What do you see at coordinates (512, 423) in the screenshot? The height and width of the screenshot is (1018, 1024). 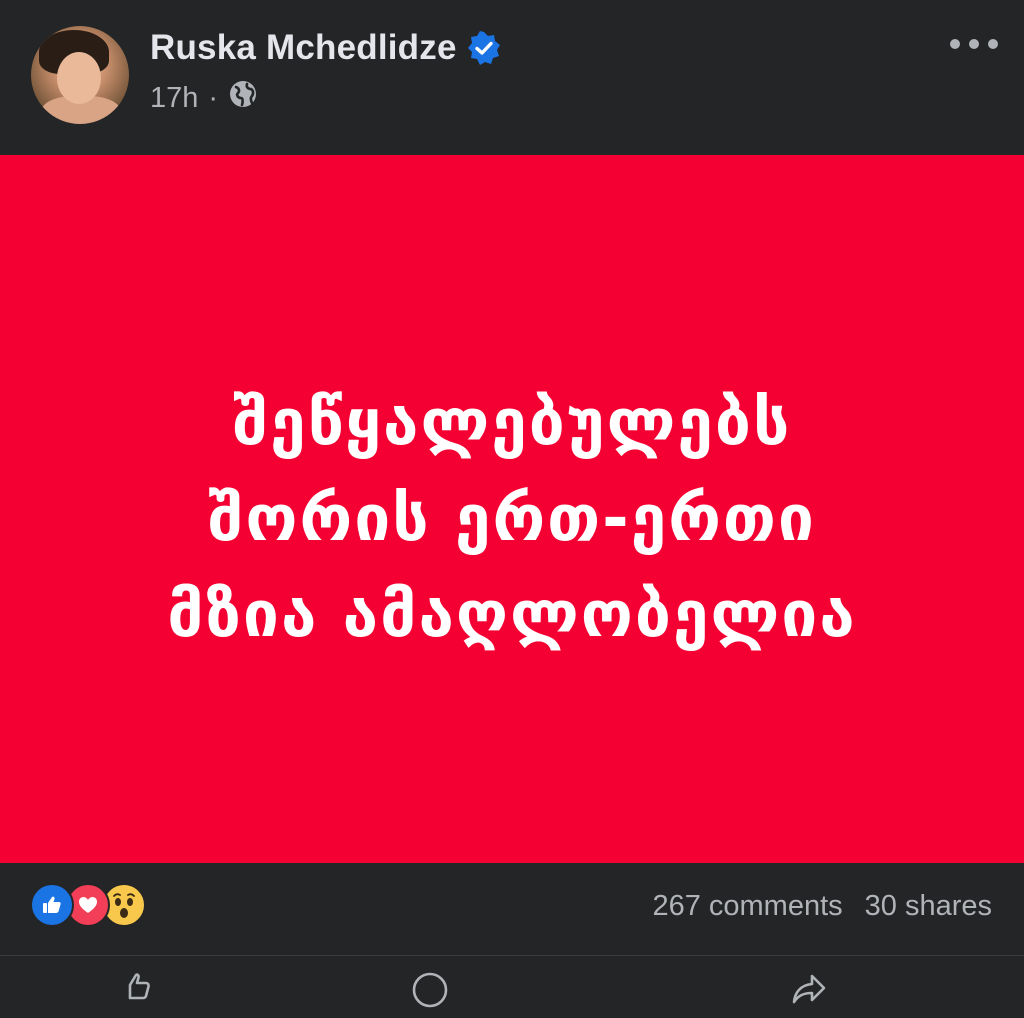 I see `post-text-line: შეწყალებულებს` at bounding box center [512, 423].